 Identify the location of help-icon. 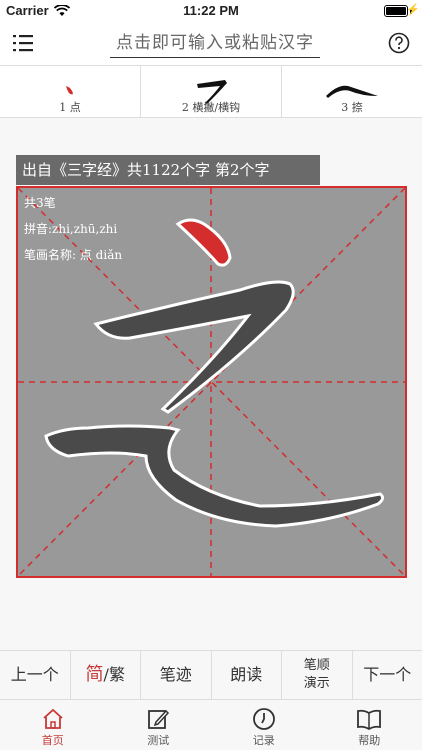
(399, 43).